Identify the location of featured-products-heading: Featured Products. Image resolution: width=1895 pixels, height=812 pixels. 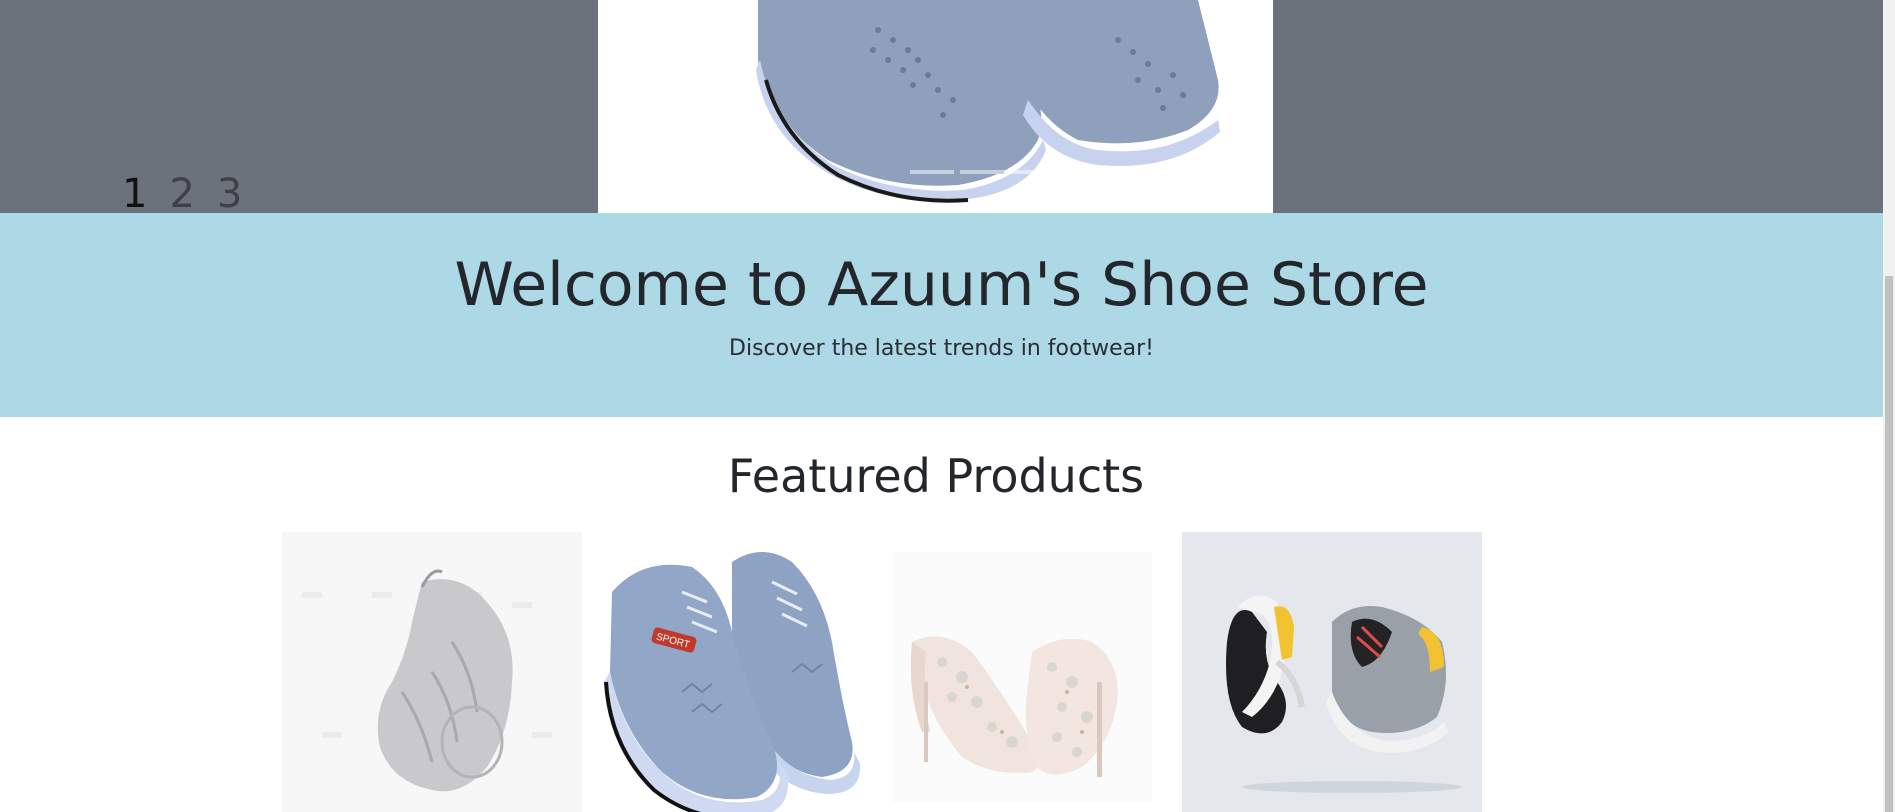
(936, 476).